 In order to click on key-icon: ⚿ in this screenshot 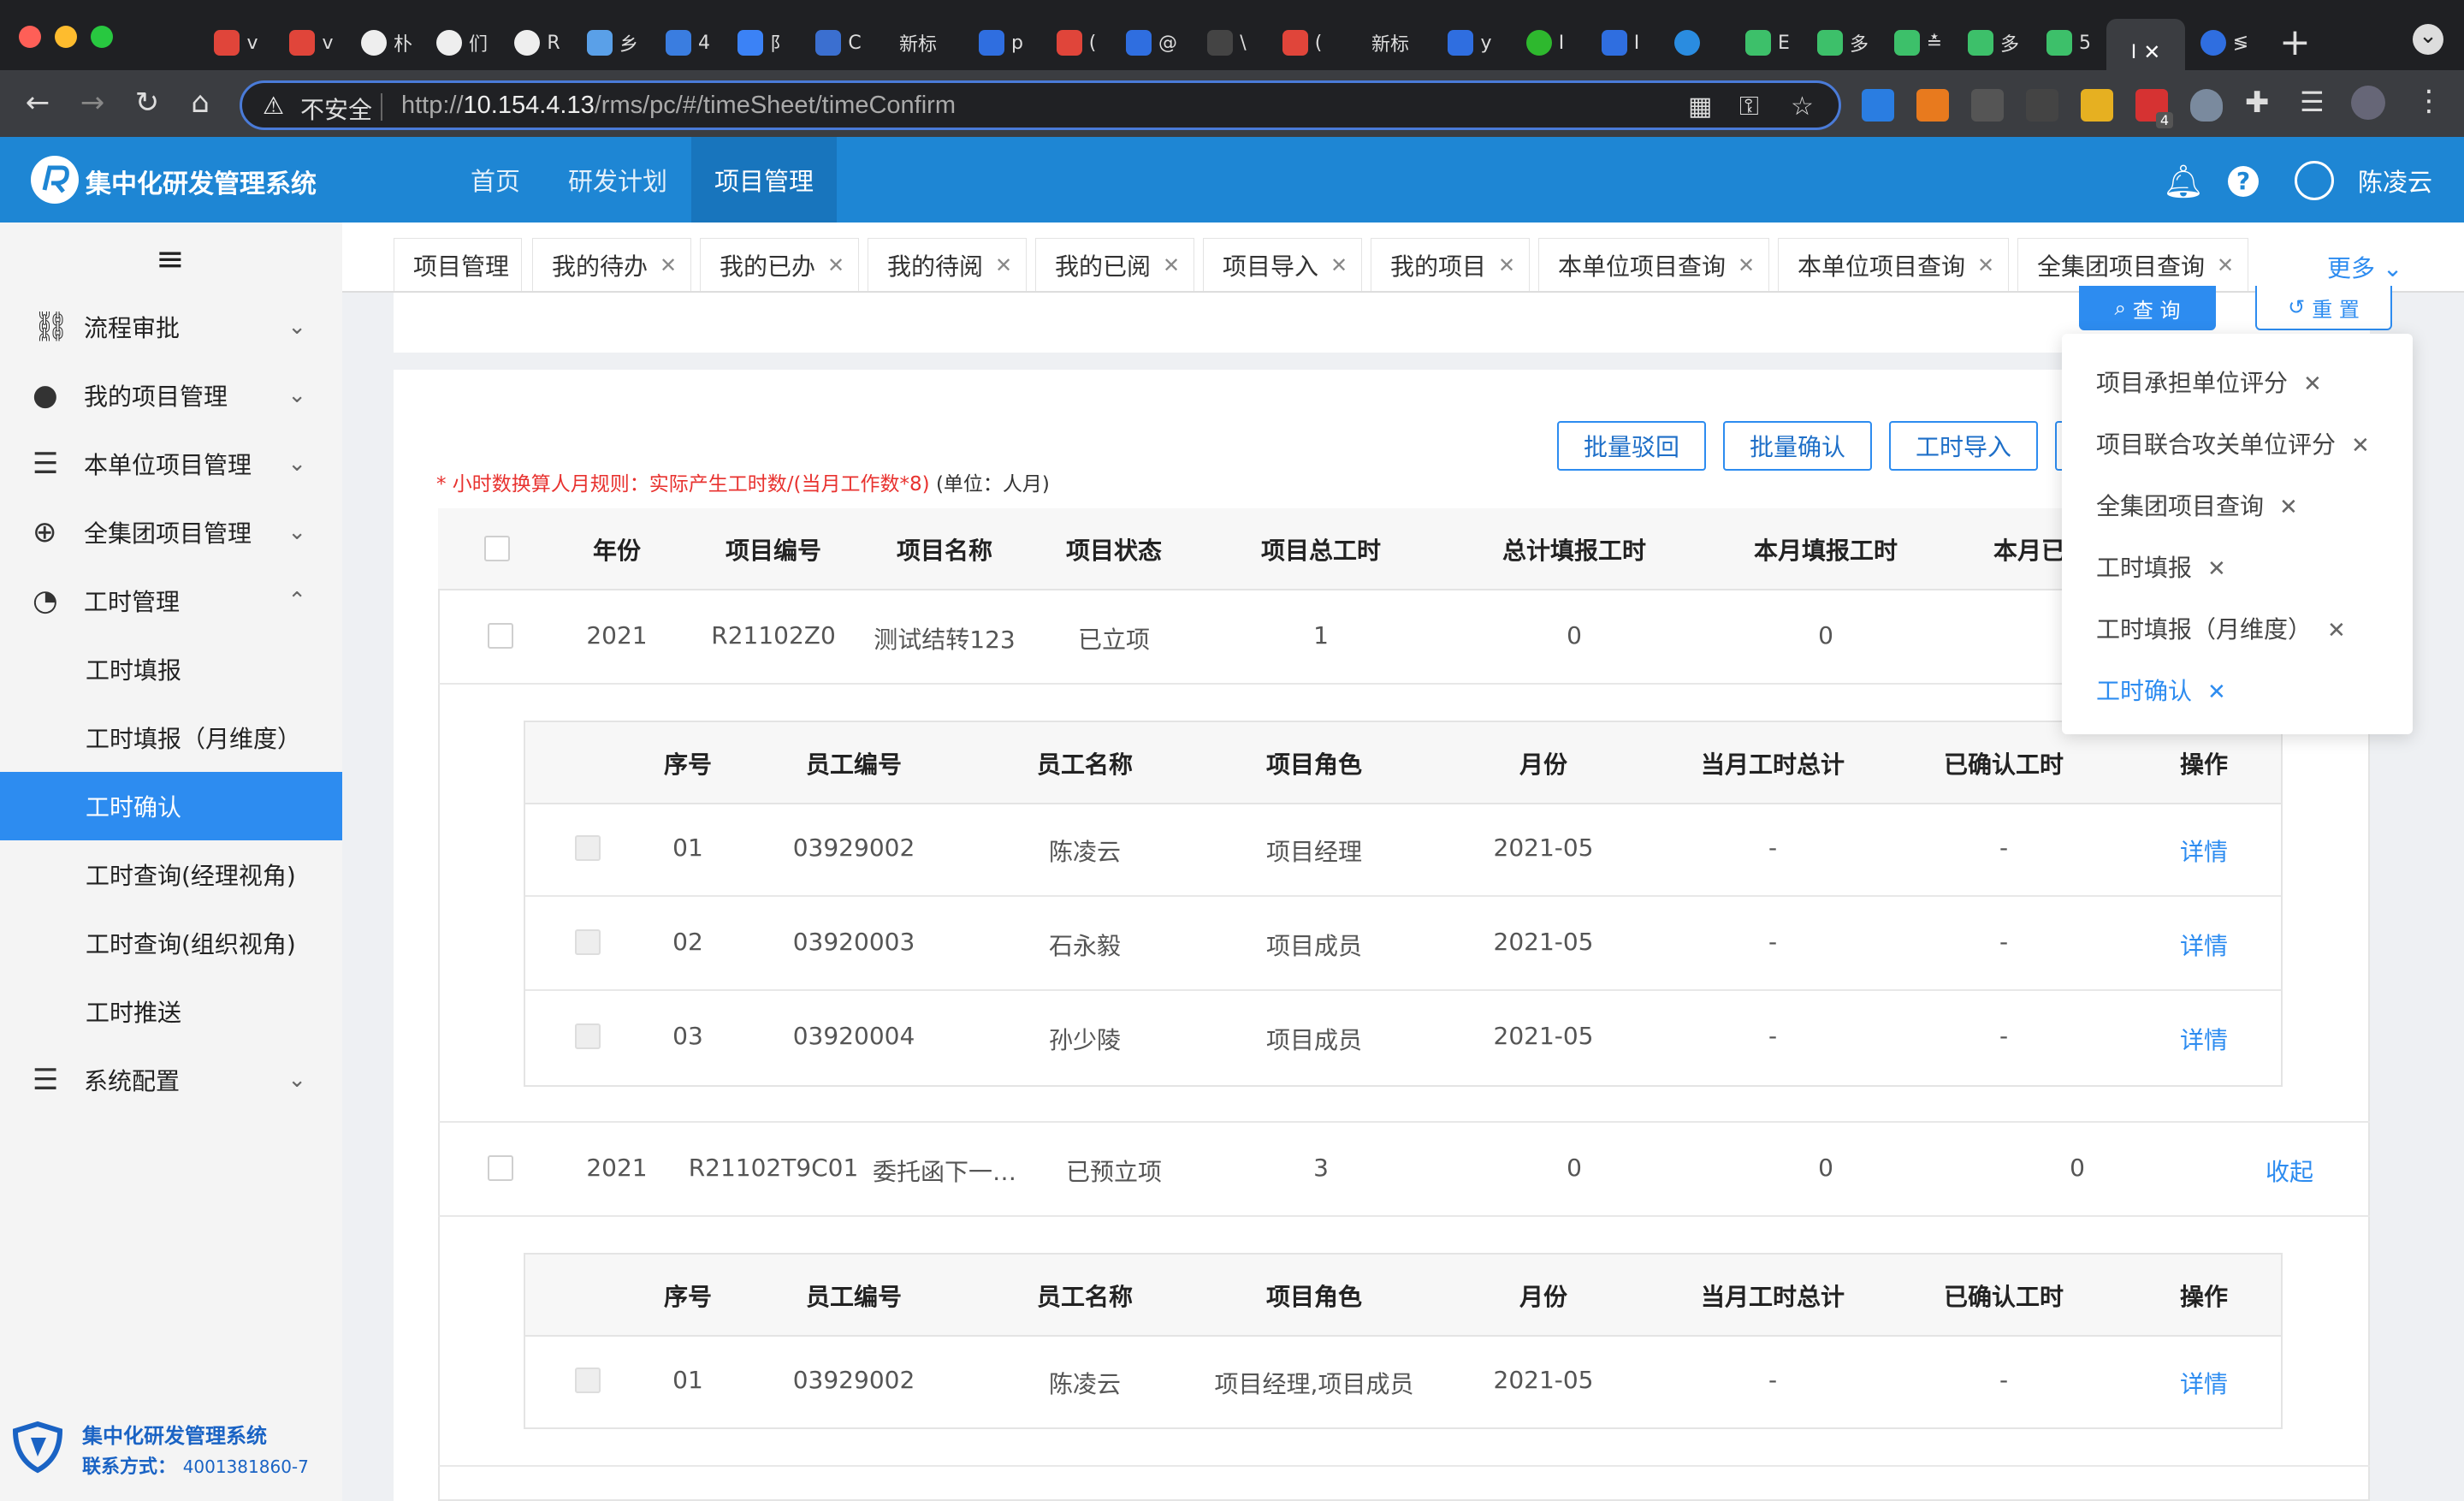, I will do `click(1749, 107)`.